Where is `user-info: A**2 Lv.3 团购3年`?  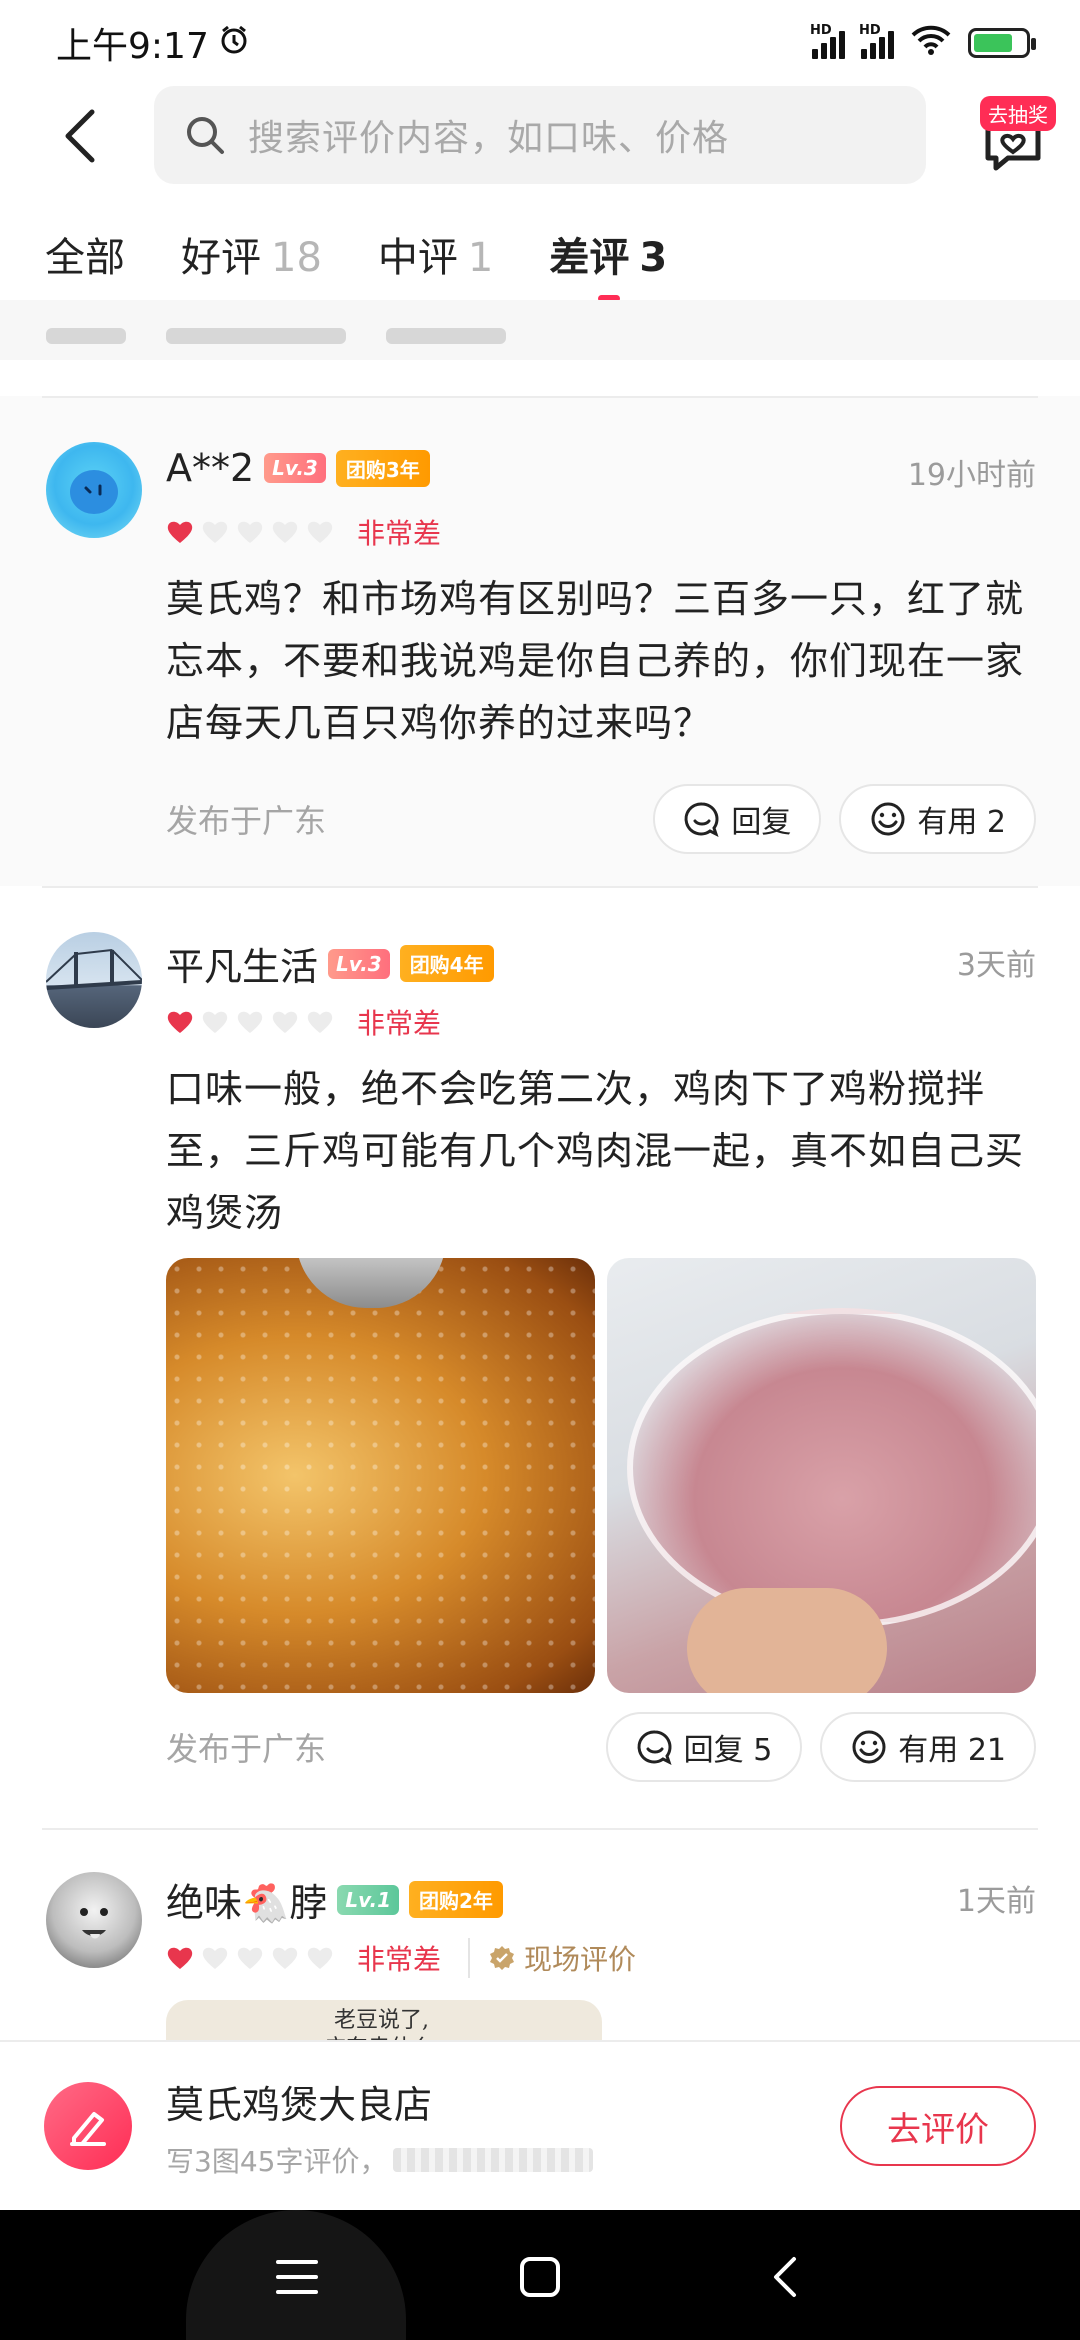 user-info: A**2 Lv.3 团购3年 is located at coordinates (298, 468).